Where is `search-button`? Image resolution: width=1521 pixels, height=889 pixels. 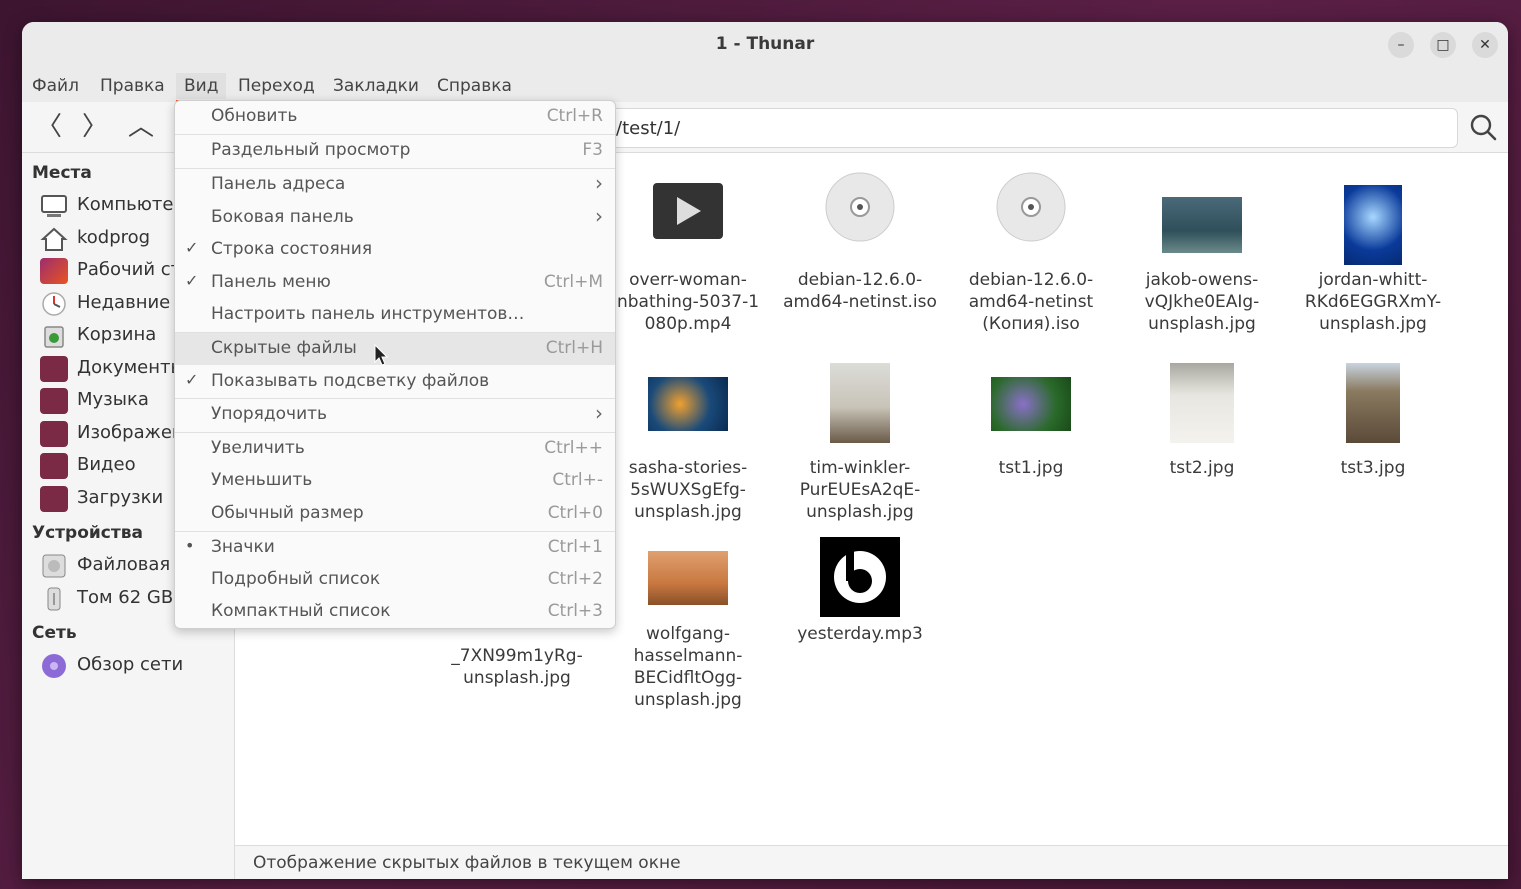 search-button is located at coordinates (1483, 127).